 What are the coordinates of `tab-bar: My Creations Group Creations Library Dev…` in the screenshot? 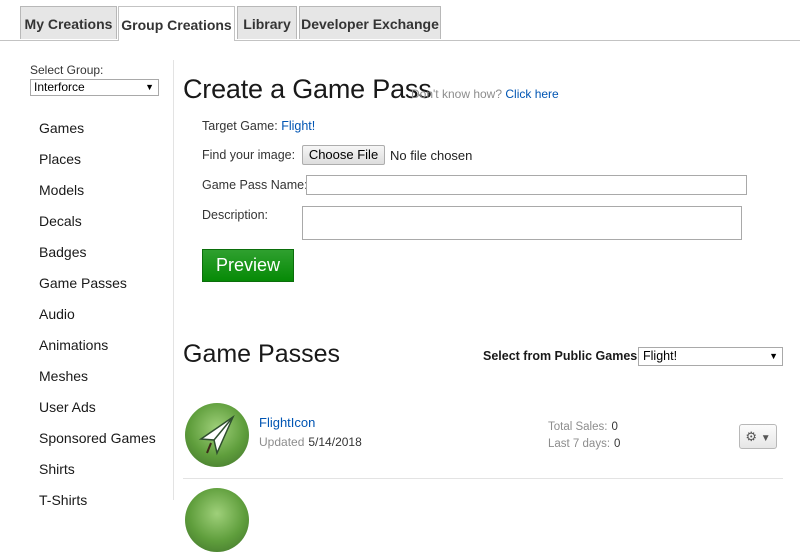 It's located at (400, 20).